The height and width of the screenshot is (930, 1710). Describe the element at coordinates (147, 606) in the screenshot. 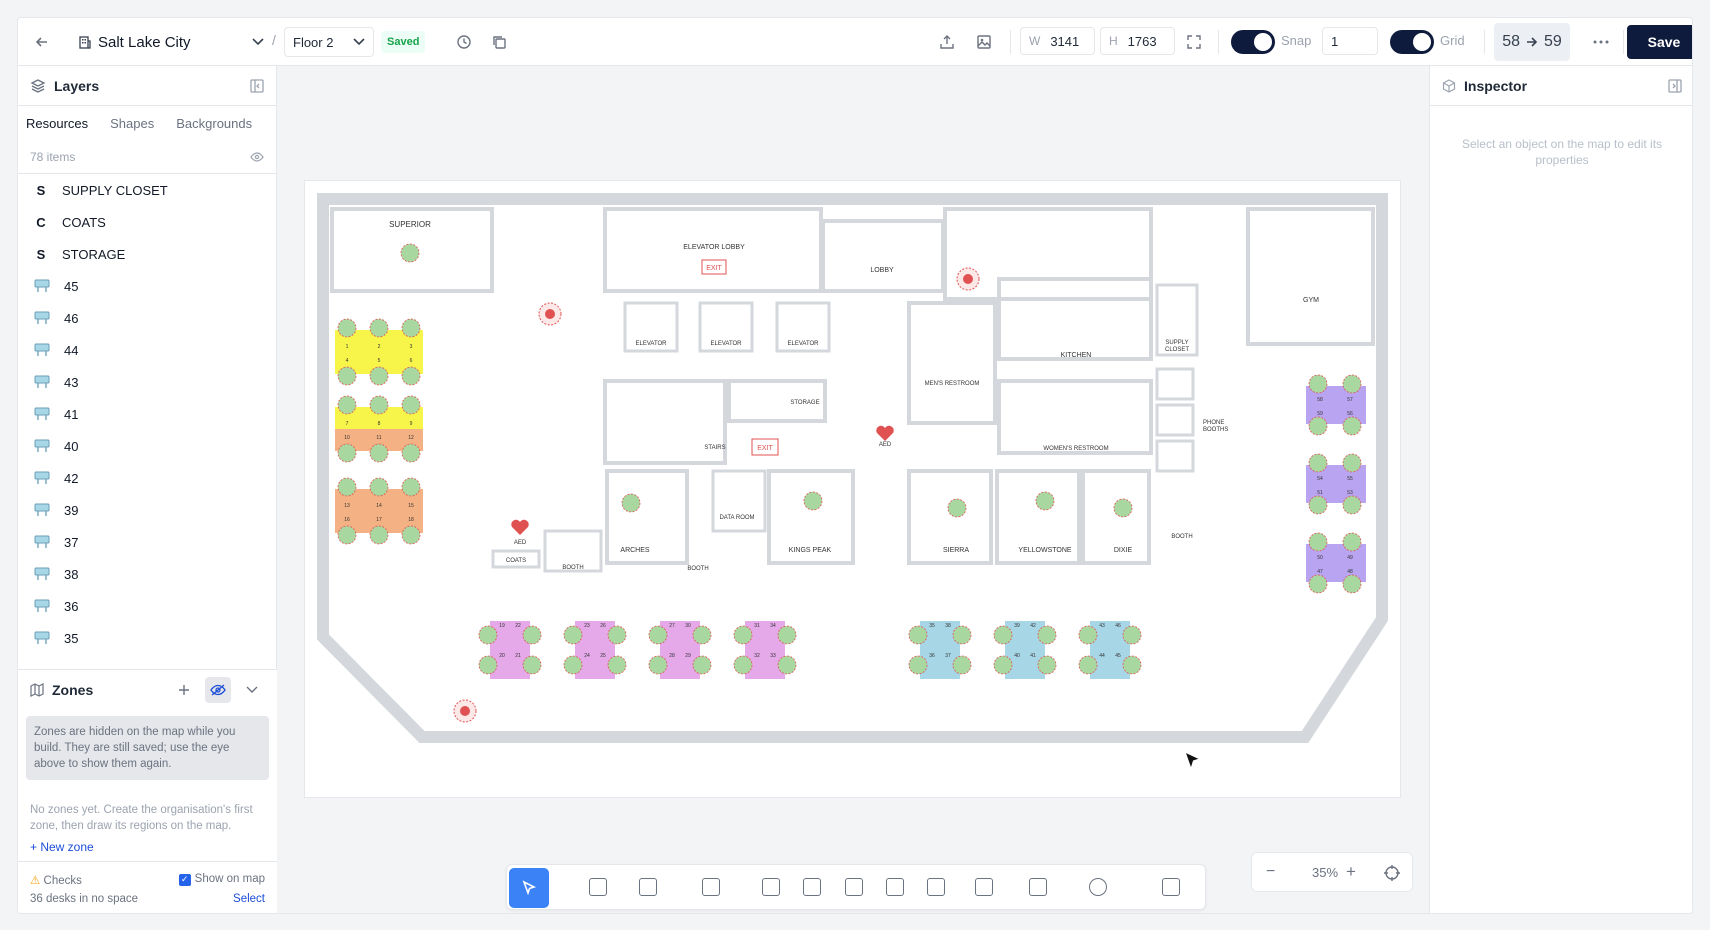

I see `list-item: 36` at that location.